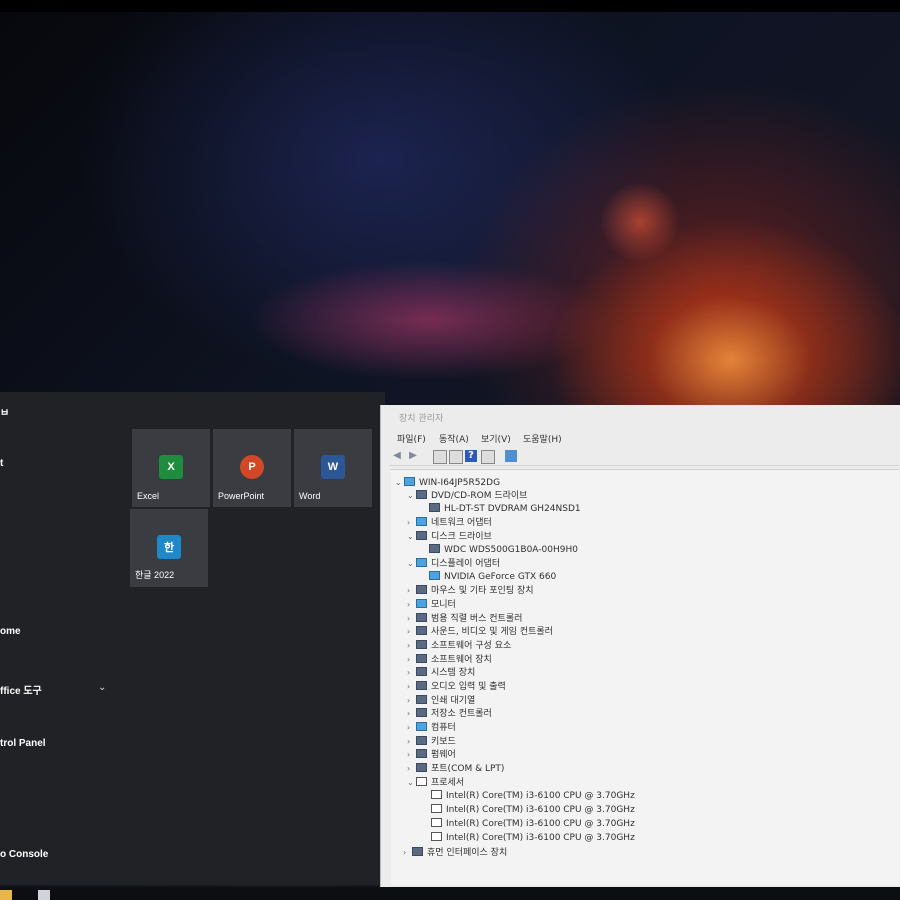  I want to click on tree-node: ⌄ 프로세서, so click(435, 782).